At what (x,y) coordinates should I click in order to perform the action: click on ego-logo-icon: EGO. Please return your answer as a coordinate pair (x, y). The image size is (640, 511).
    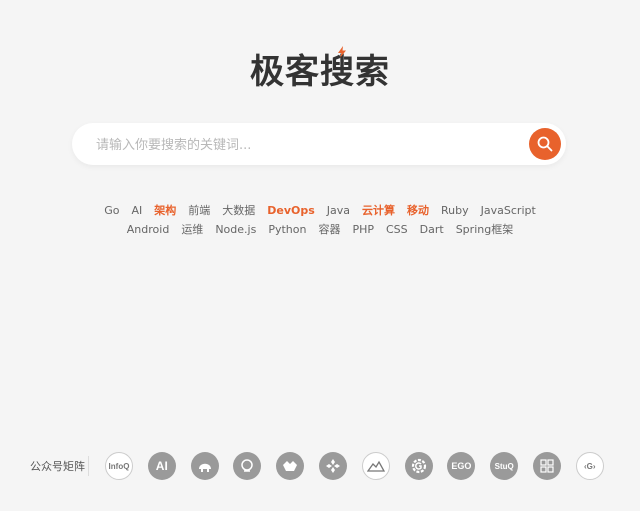
    Looking at the image, I should click on (461, 466).